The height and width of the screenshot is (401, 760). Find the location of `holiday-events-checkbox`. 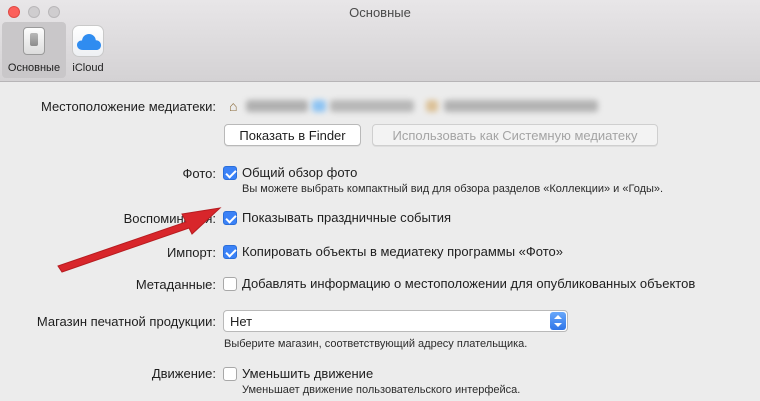

holiday-events-checkbox is located at coordinates (230, 218).